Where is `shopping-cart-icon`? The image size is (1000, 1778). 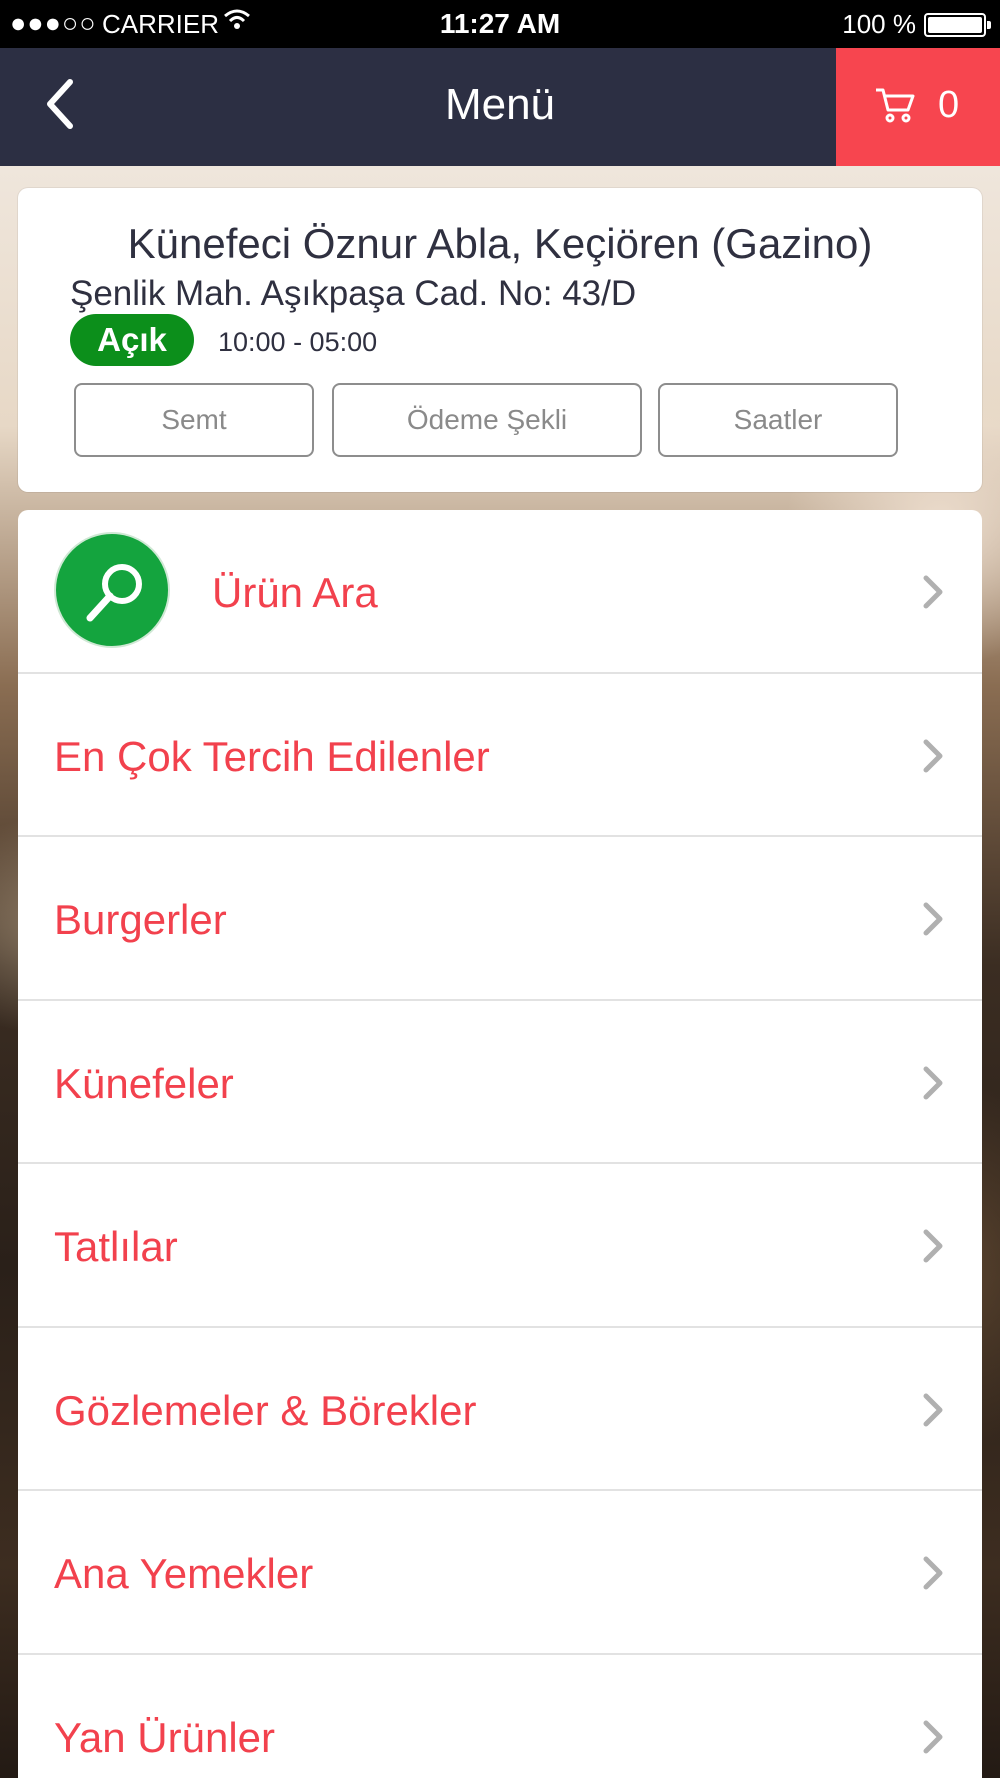
shopping-cart-icon is located at coordinates (895, 107).